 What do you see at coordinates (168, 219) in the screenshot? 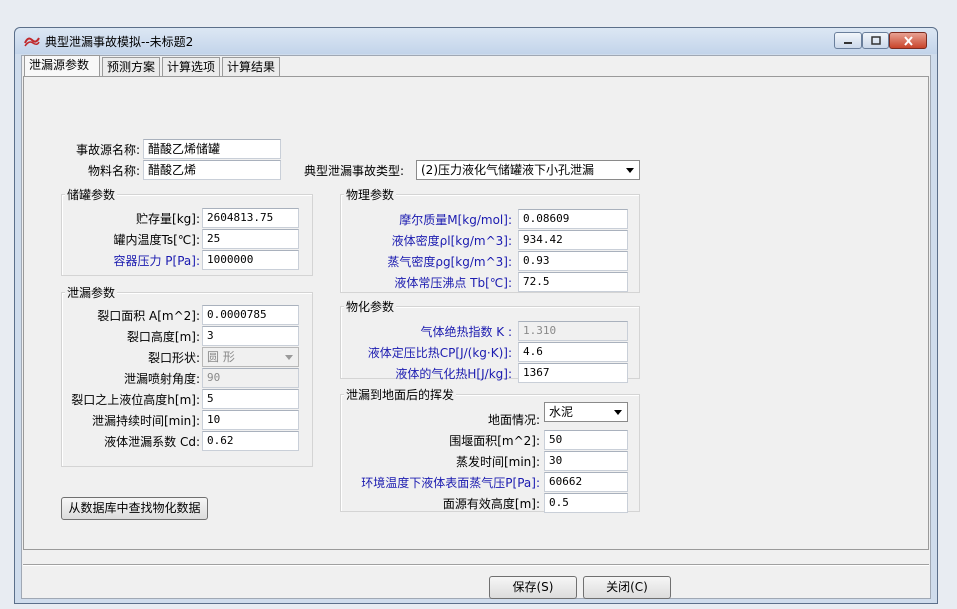
I see `storage-mass-label: 贮存量[kg]:` at bounding box center [168, 219].